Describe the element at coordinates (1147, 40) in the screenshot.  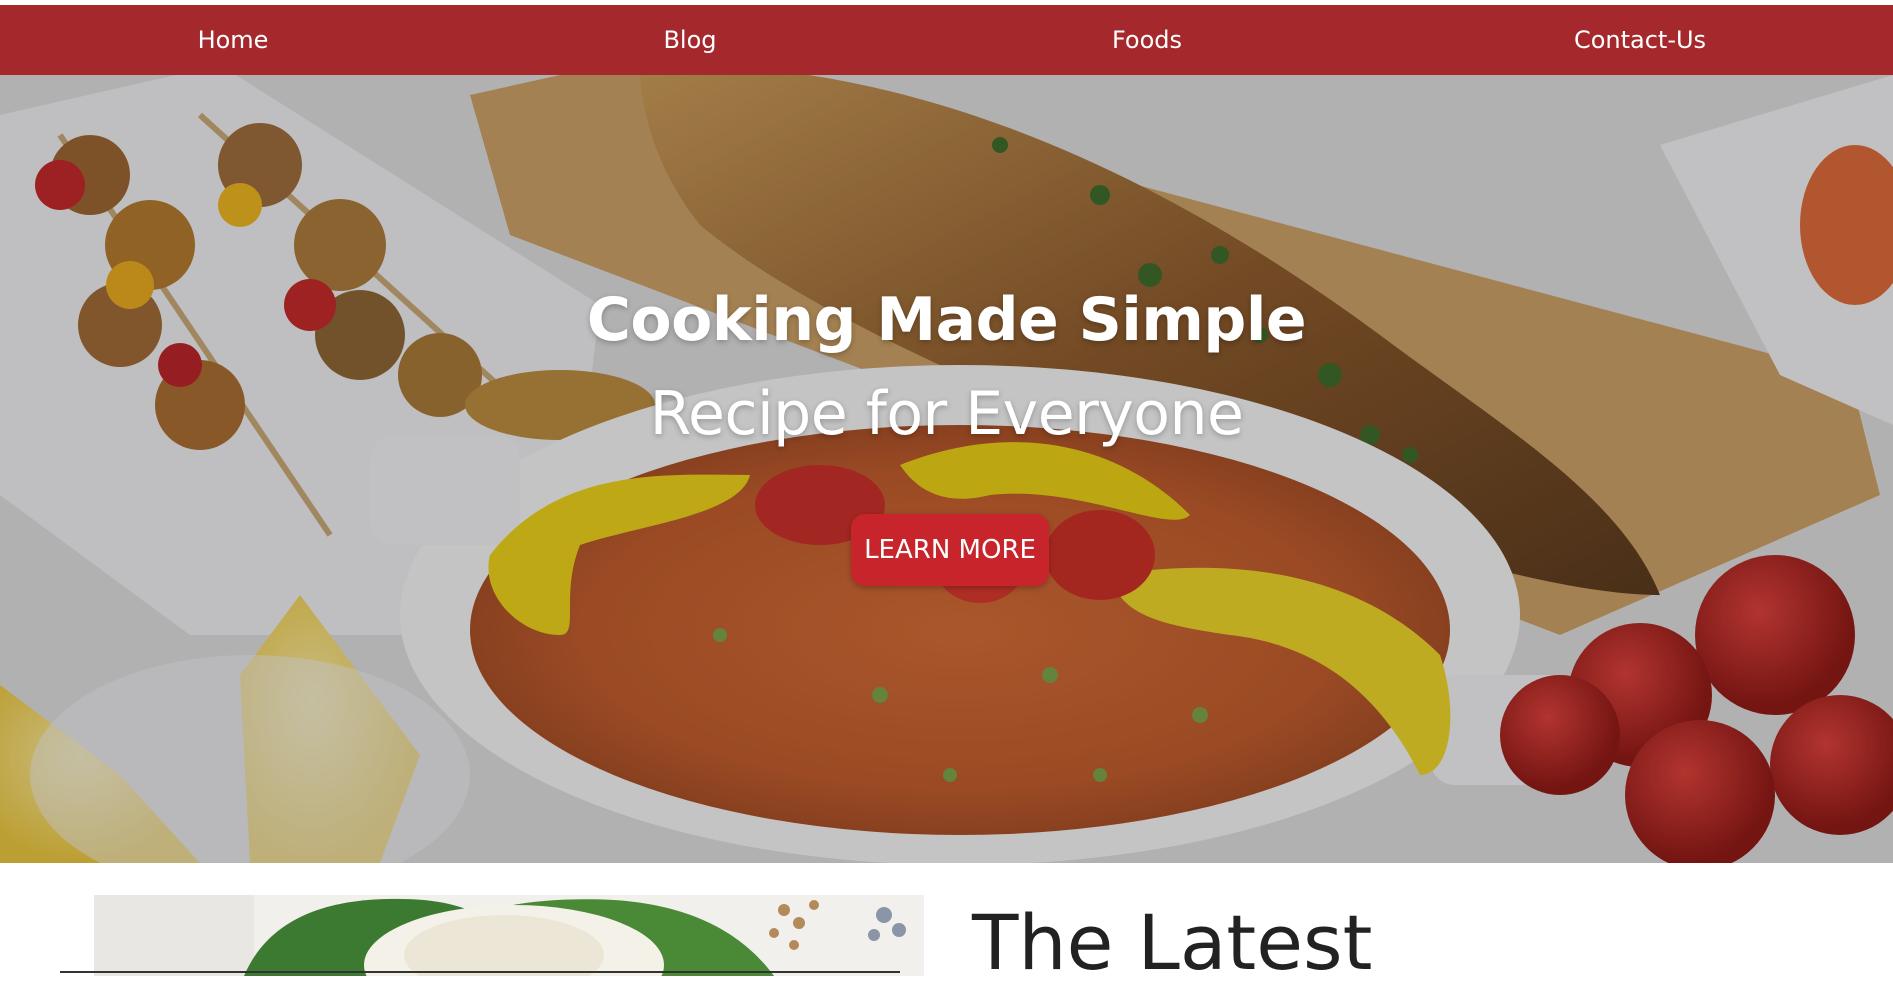
I see `nav-foods: Foods` at that location.